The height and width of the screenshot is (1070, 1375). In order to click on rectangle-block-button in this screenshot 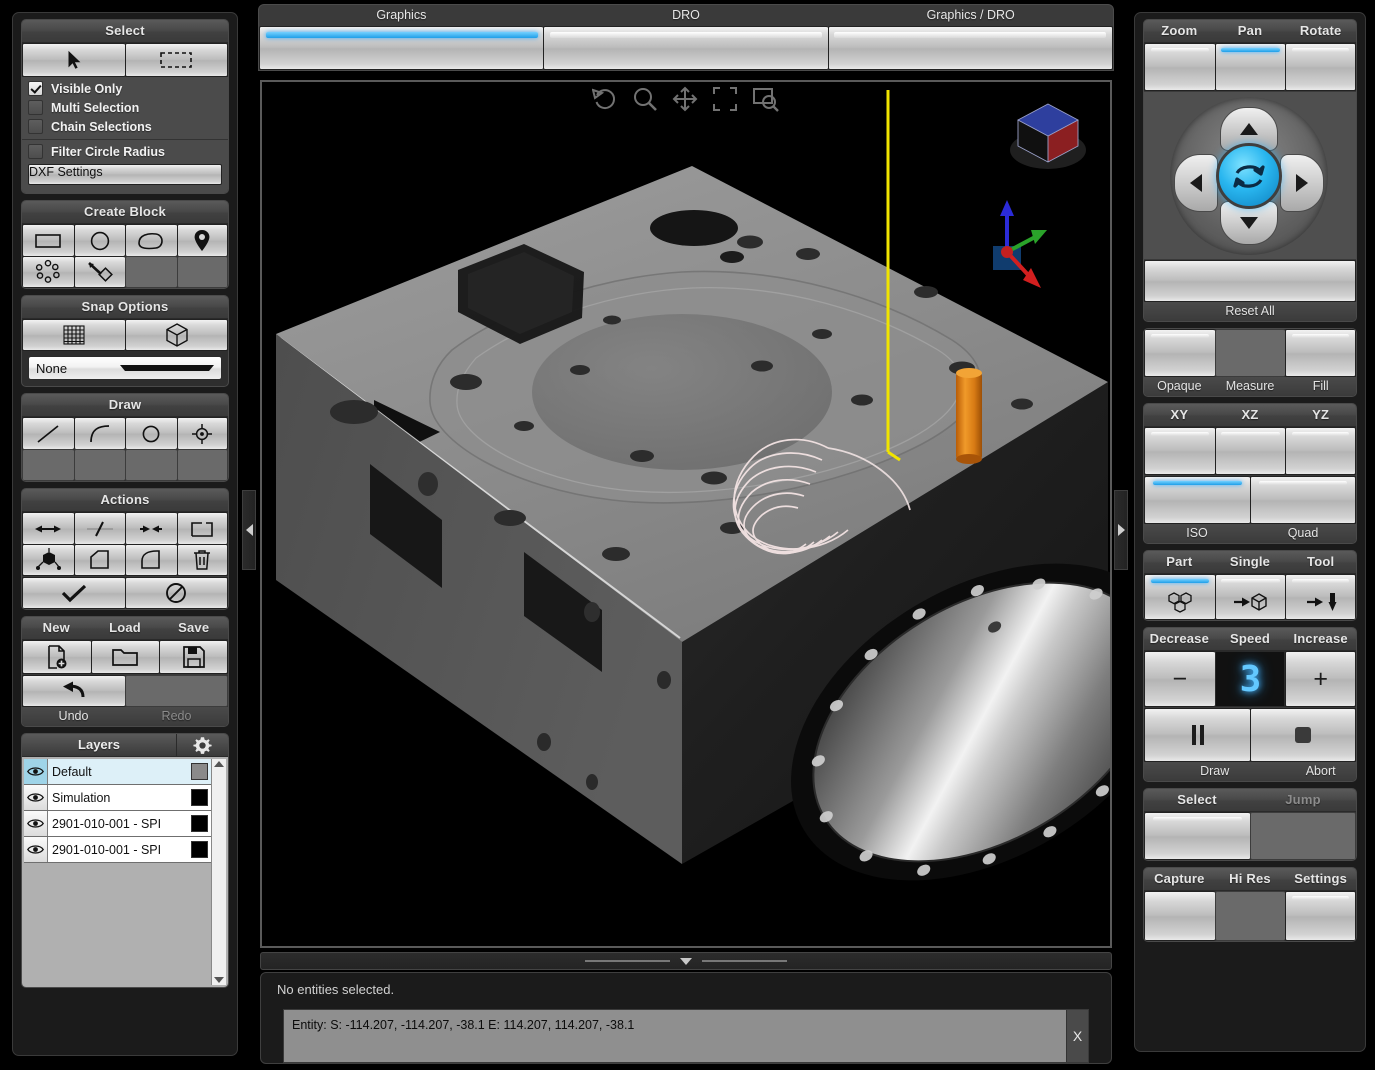, I will do `click(48, 240)`.